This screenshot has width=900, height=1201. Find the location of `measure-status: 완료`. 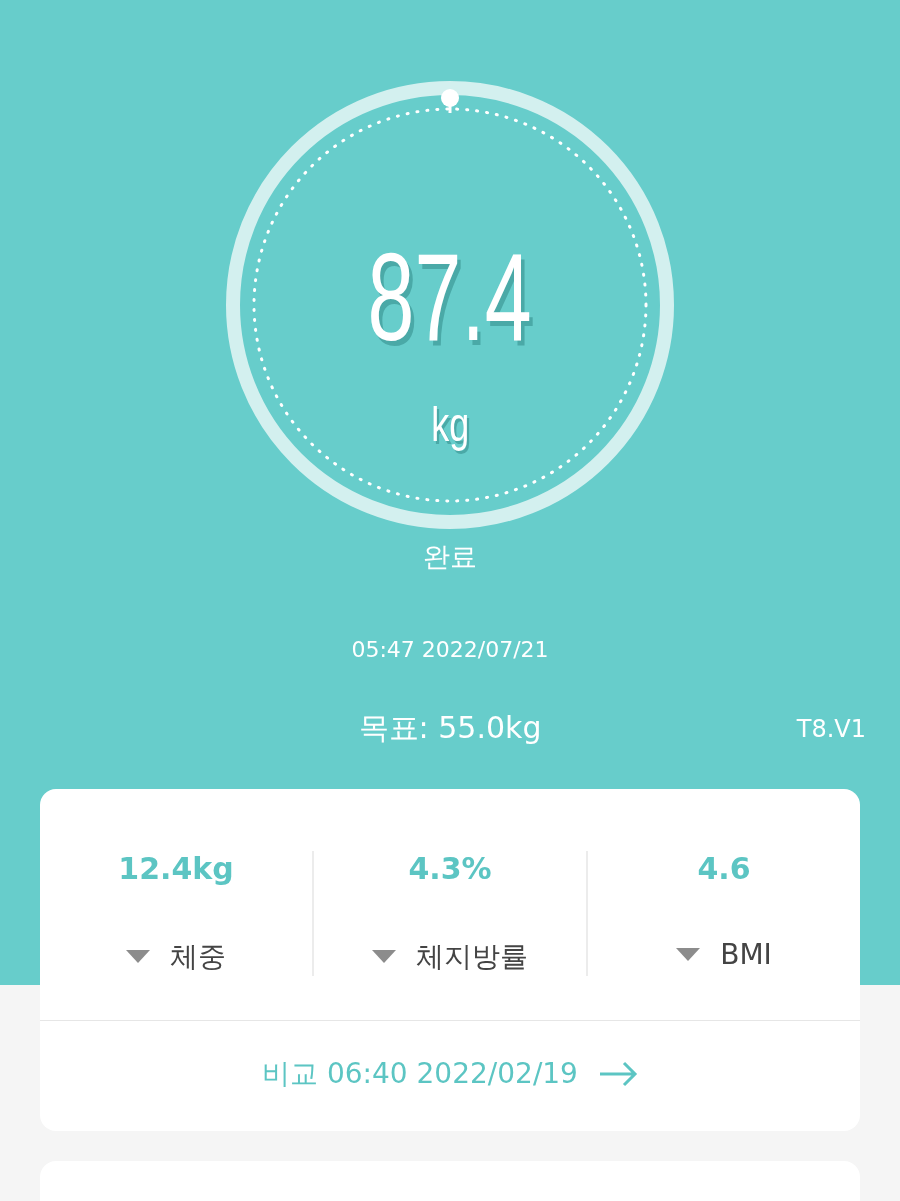

measure-status: 완료 is located at coordinates (450, 557).